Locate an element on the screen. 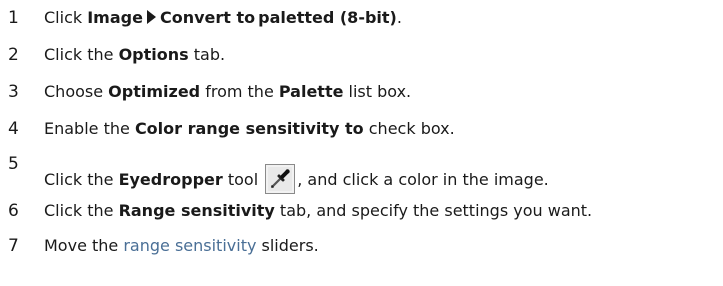 The height and width of the screenshot is (286, 723). step-text-plain: Choose is located at coordinates (76, 91).